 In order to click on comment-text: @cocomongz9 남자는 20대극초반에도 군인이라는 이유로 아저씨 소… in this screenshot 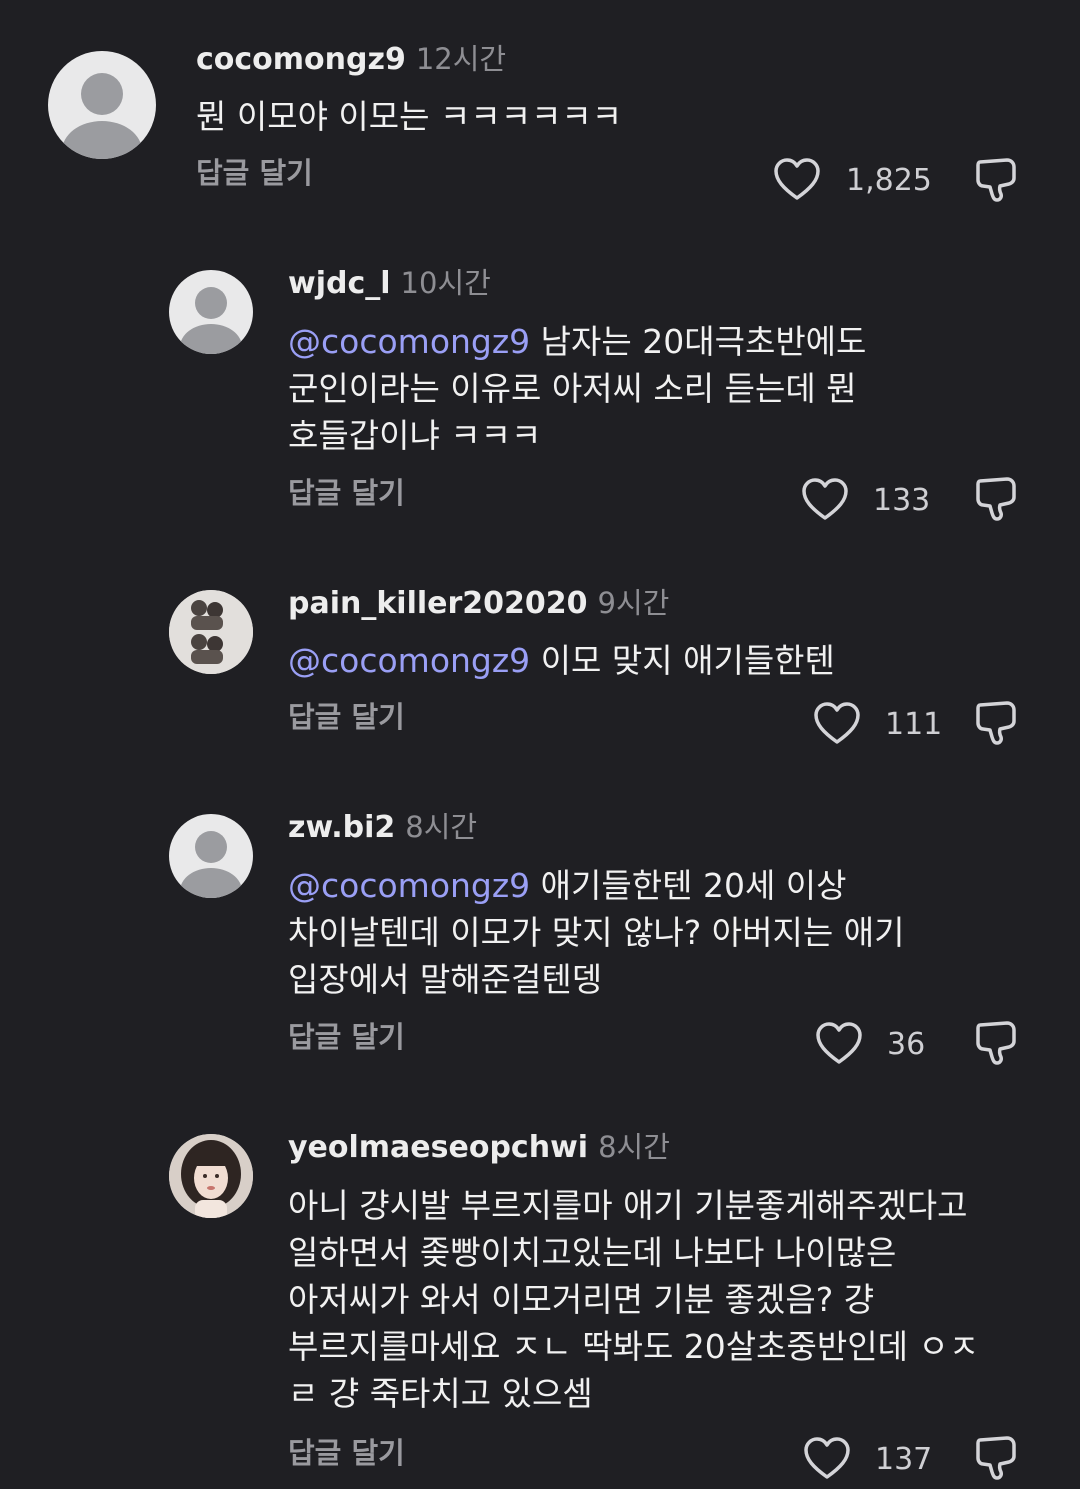, I will do `click(577, 388)`.